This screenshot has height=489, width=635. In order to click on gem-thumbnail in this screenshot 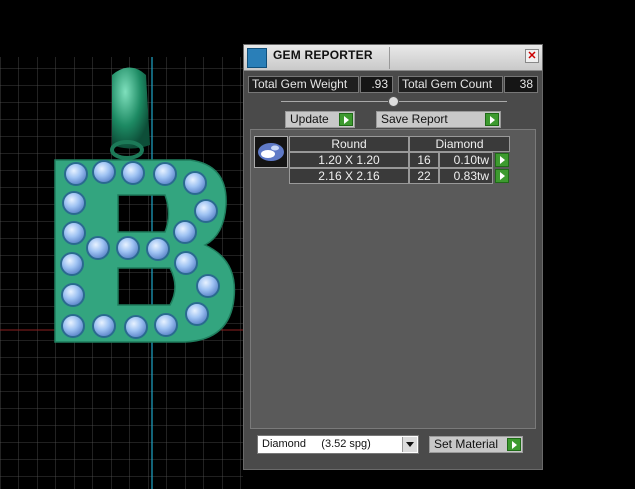, I will do `click(271, 152)`.